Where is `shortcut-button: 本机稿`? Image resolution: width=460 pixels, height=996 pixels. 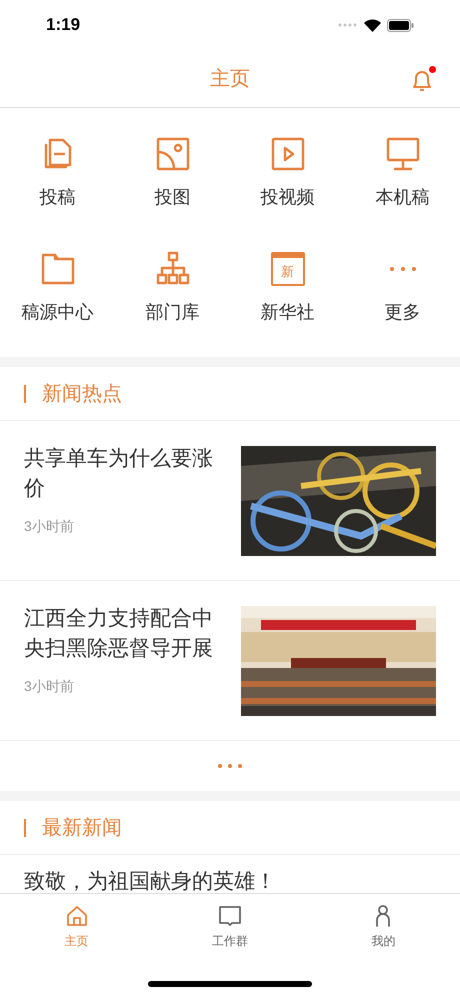 shortcut-button: 本机稿 is located at coordinates (402, 188).